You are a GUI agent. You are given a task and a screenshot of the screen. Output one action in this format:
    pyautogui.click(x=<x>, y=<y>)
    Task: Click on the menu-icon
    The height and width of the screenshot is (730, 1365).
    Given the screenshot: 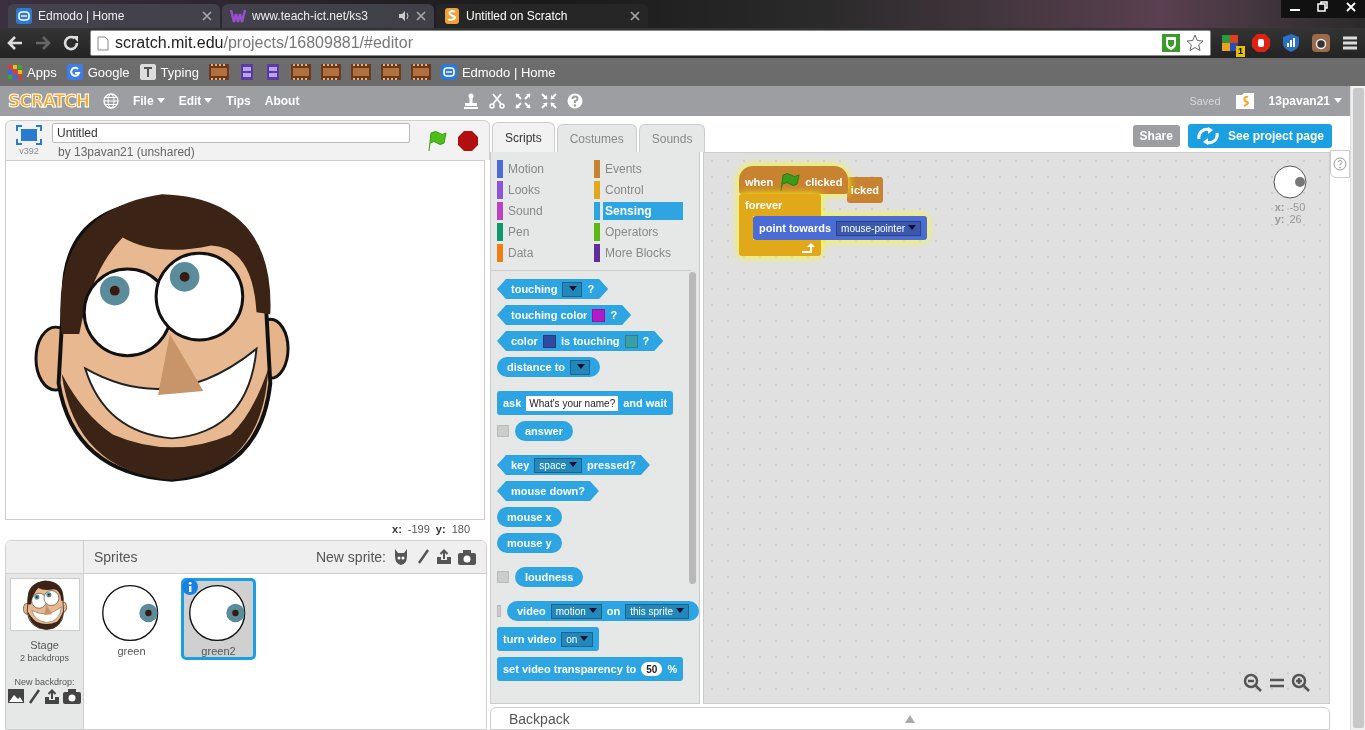 What is the action you would take?
    pyautogui.click(x=1350, y=43)
    